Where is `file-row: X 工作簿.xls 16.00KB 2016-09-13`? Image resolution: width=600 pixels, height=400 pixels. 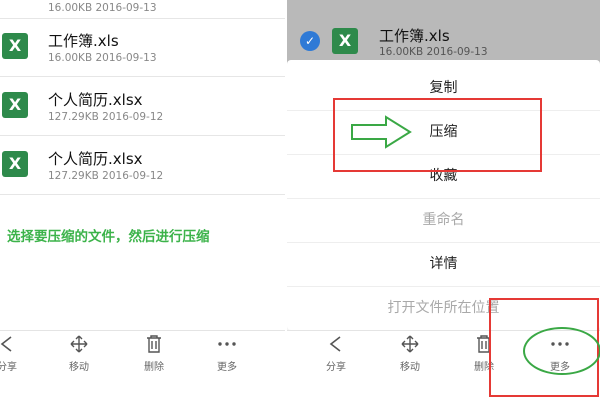
file-row: X 工作簿.xls 16.00KB 2016-09-13 is located at coordinates (142, 47).